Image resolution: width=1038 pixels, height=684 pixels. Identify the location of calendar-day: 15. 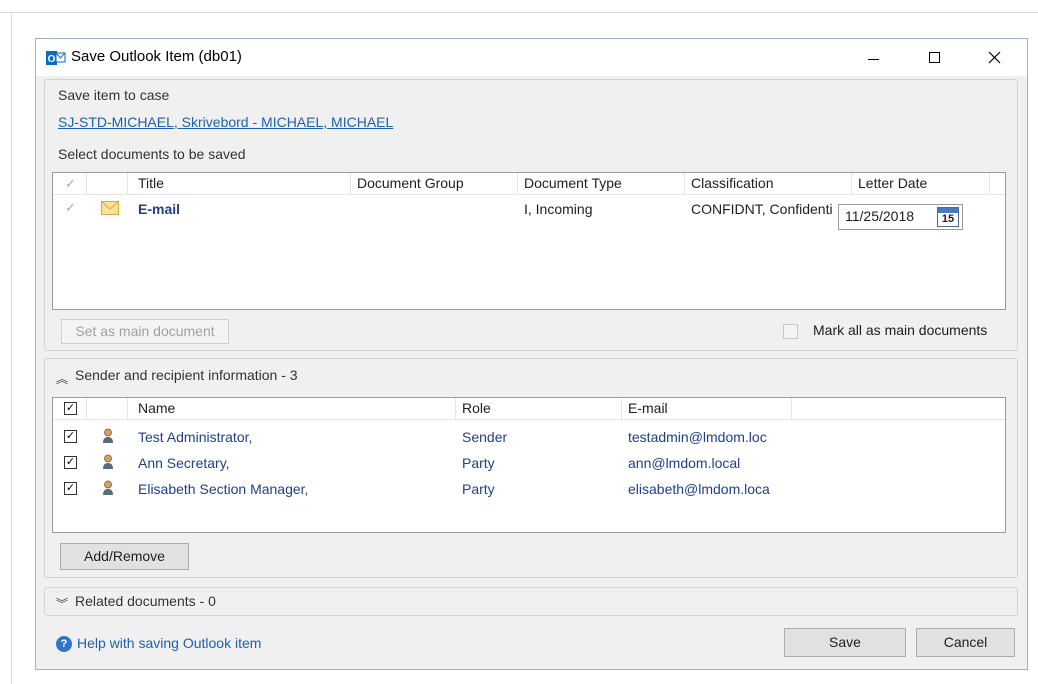
(948, 219).